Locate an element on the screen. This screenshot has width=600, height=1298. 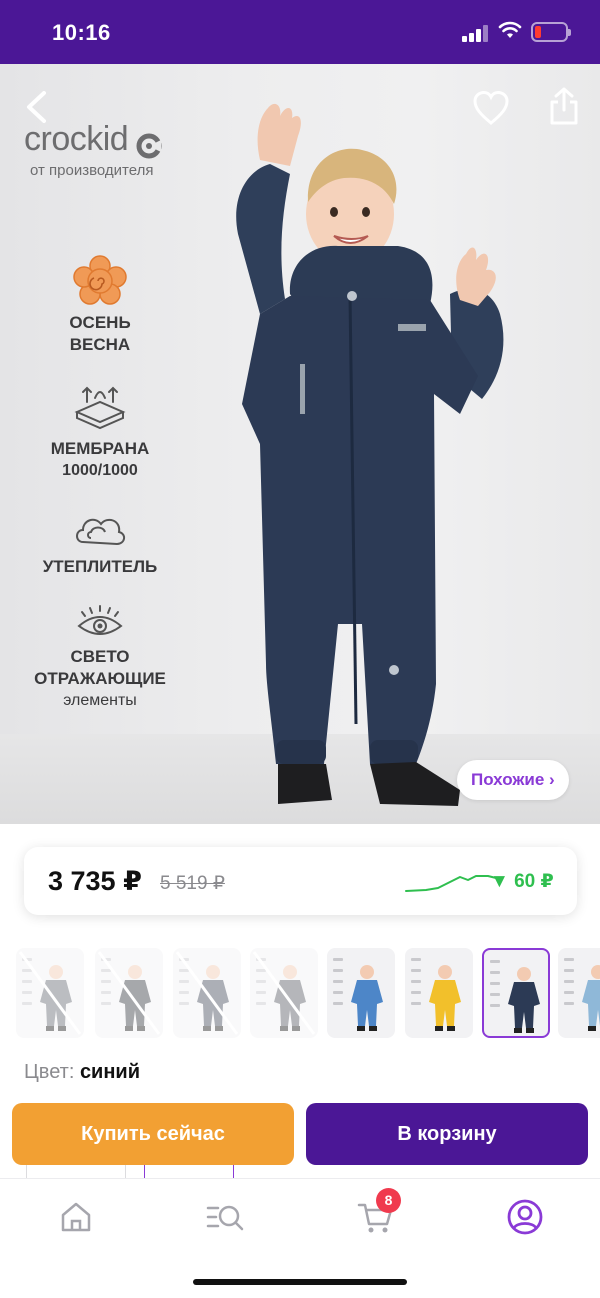
price-history-sparkline is located at coordinates (454, 881).